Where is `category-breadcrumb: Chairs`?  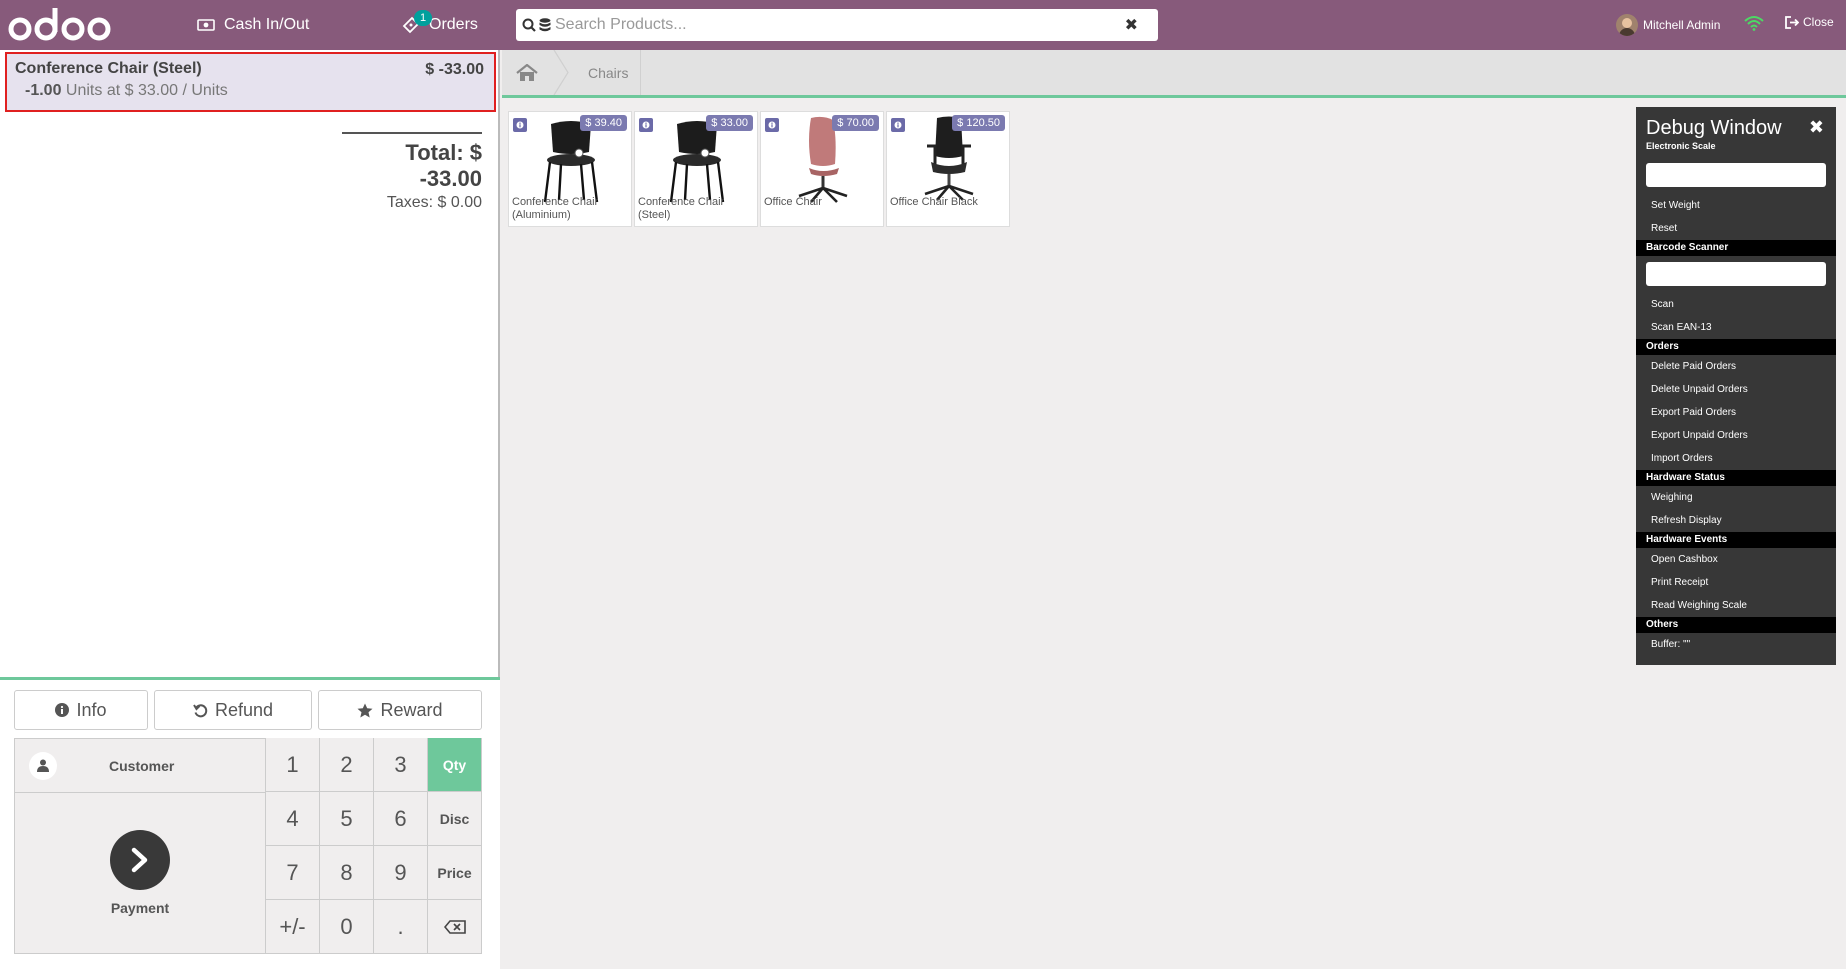 category-breadcrumb: Chairs is located at coordinates (1174, 74).